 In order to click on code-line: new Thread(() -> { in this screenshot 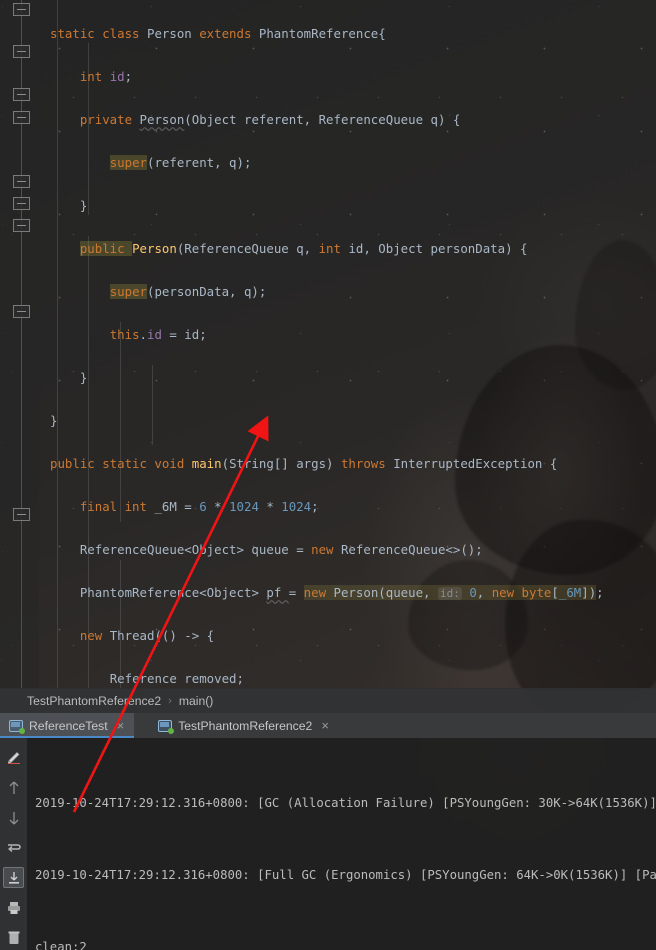, I will do `click(147, 635)`.